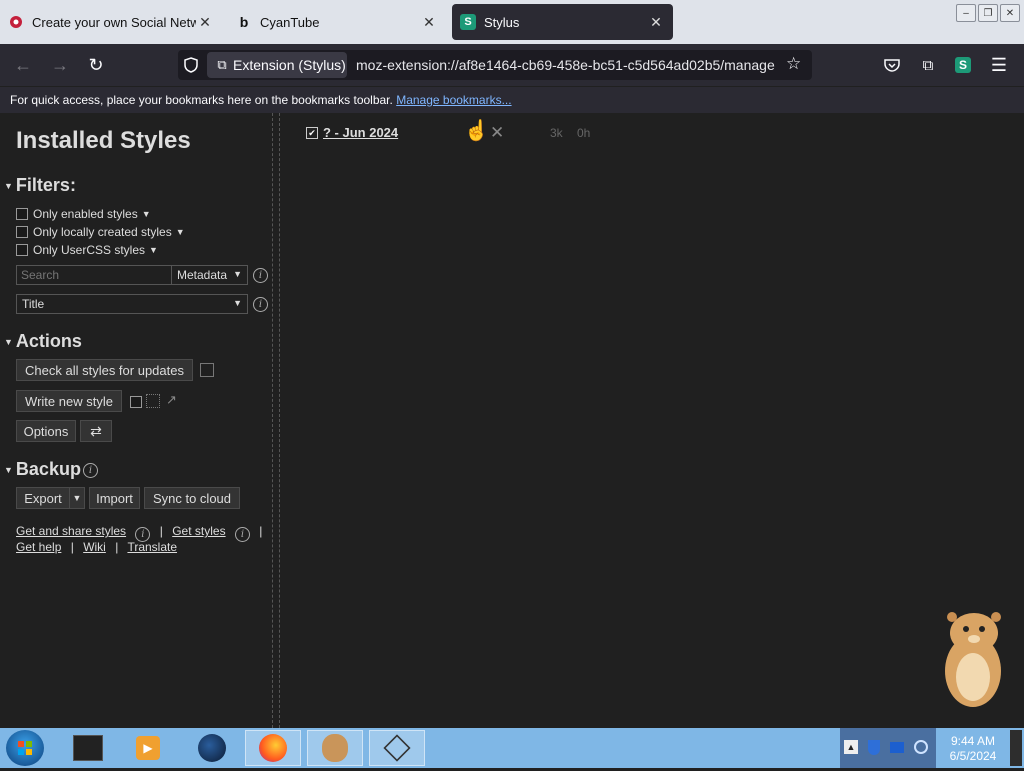 The height and width of the screenshot is (771, 1024). I want to click on translate-link: Translate, so click(152, 547).